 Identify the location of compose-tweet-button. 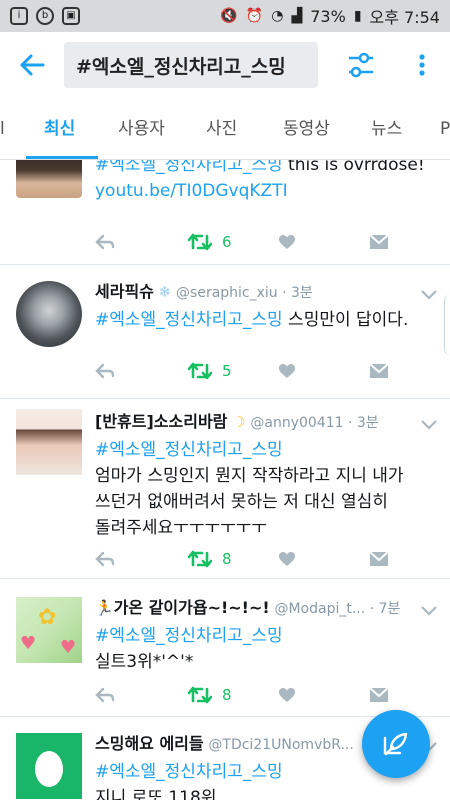
(396, 744).